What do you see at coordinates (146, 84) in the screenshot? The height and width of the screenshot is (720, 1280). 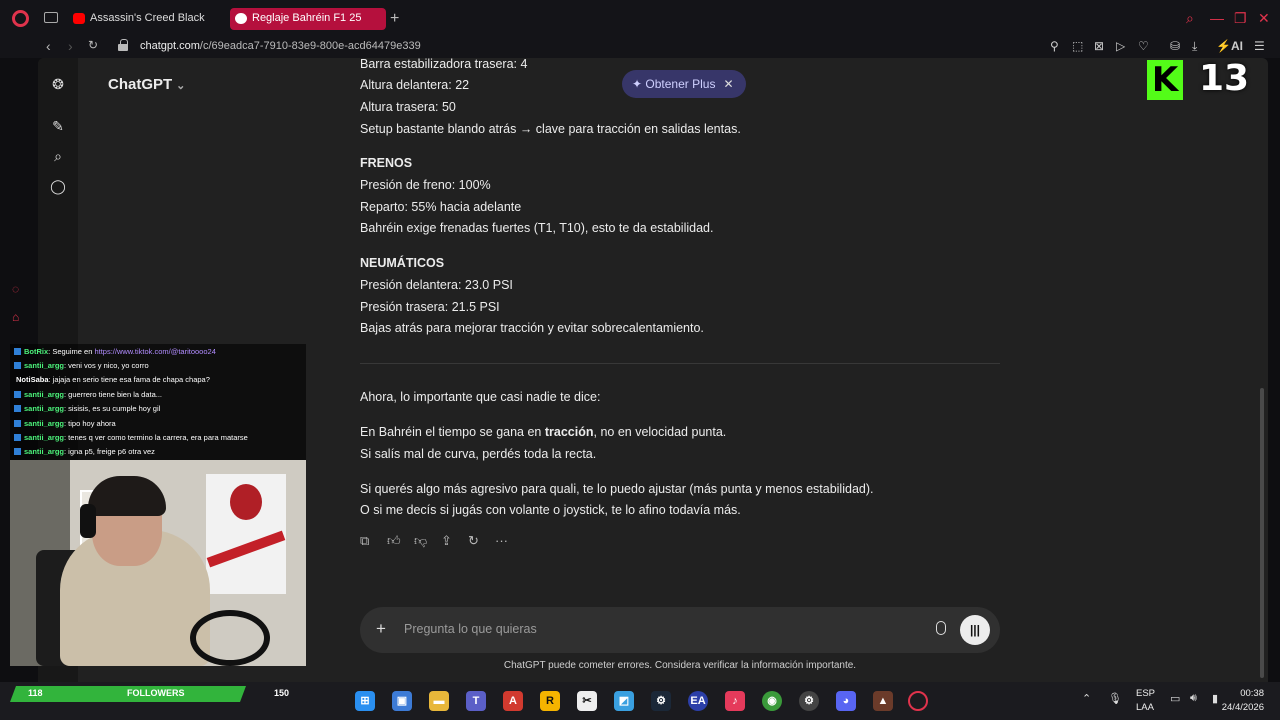 I see `model-selector: ChatGPT ⌄` at bounding box center [146, 84].